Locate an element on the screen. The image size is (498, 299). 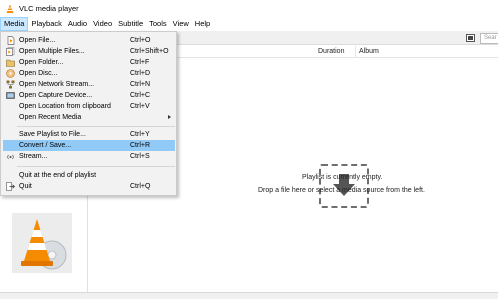
album-art is located at coordinates (42, 243).